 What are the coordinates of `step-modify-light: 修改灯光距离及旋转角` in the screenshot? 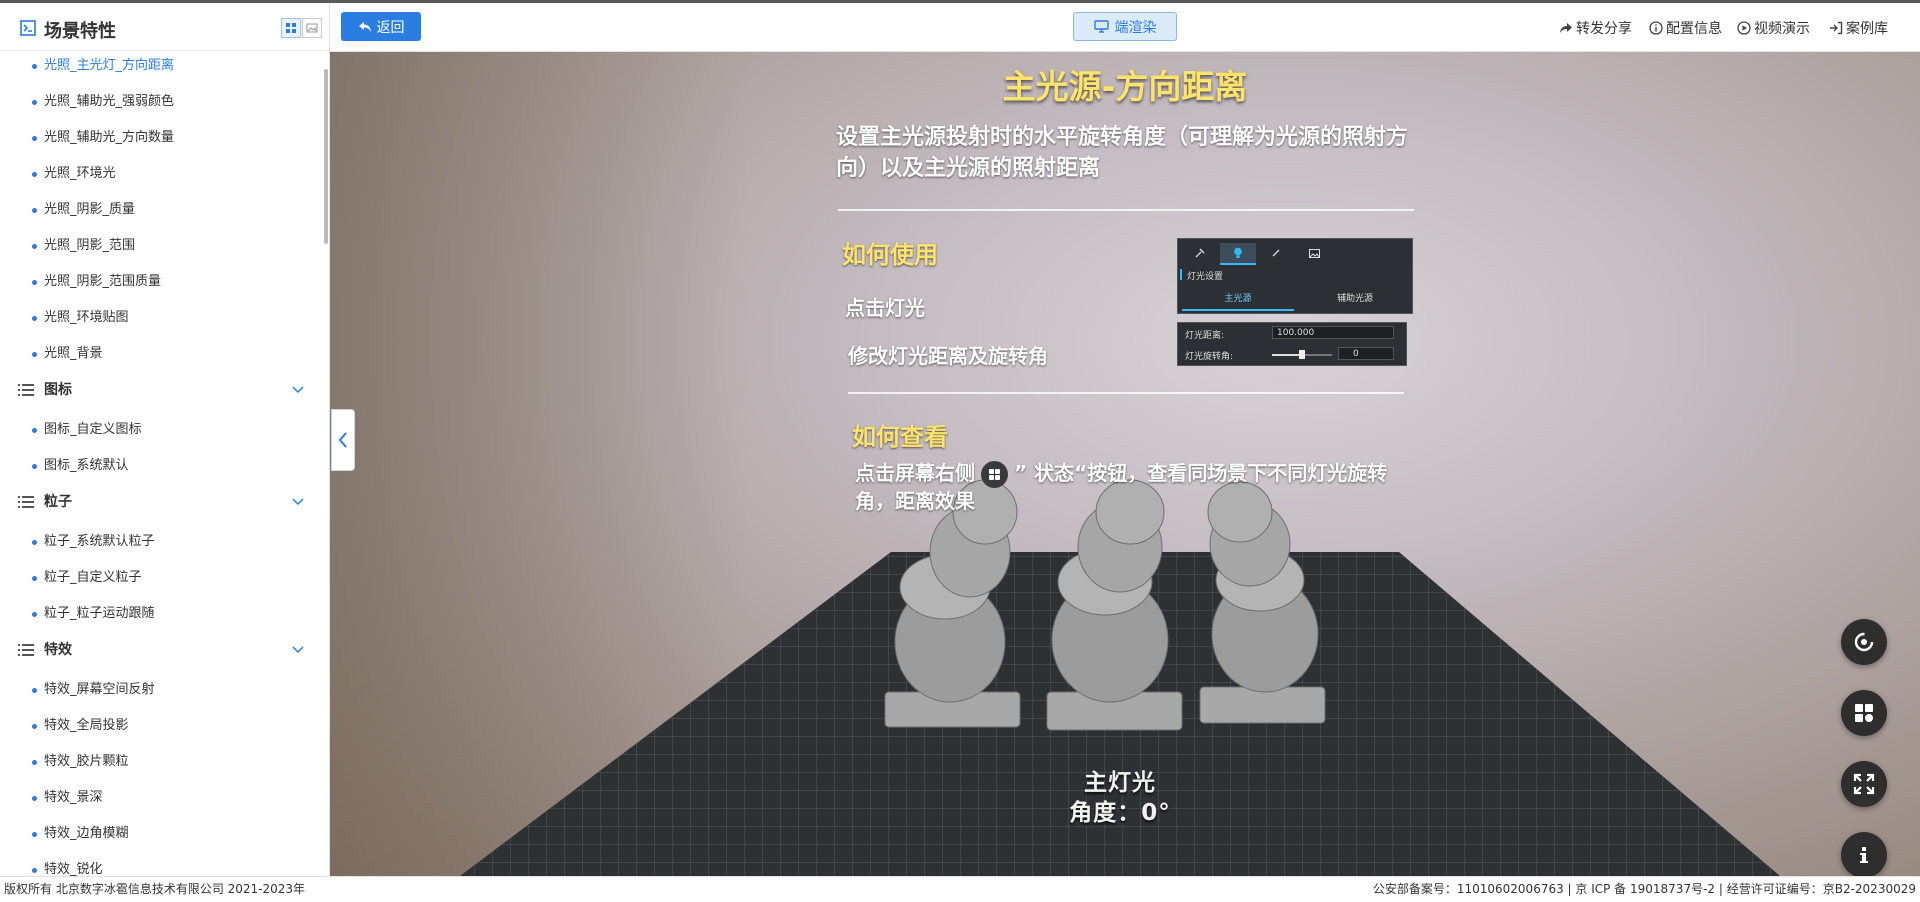 It's located at (948, 356).